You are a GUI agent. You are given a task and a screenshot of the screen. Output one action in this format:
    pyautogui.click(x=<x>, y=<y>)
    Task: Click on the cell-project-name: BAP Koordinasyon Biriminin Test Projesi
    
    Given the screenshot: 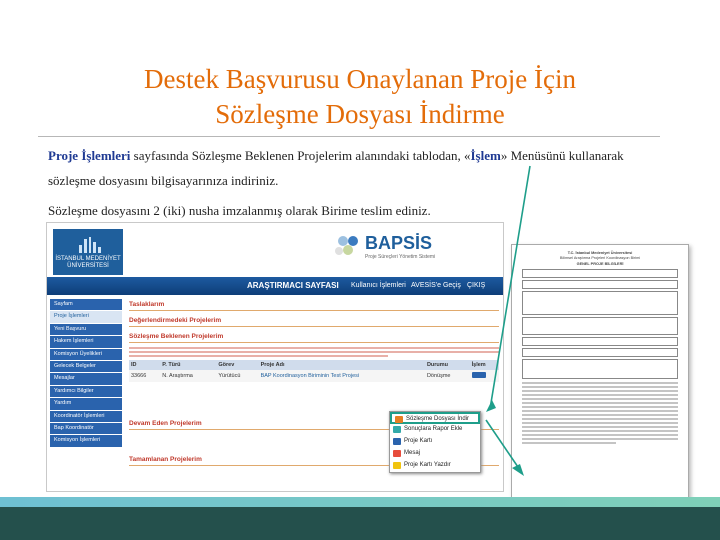 What is the action you would take?
    pyautogui.click(x=341, y=376)
    